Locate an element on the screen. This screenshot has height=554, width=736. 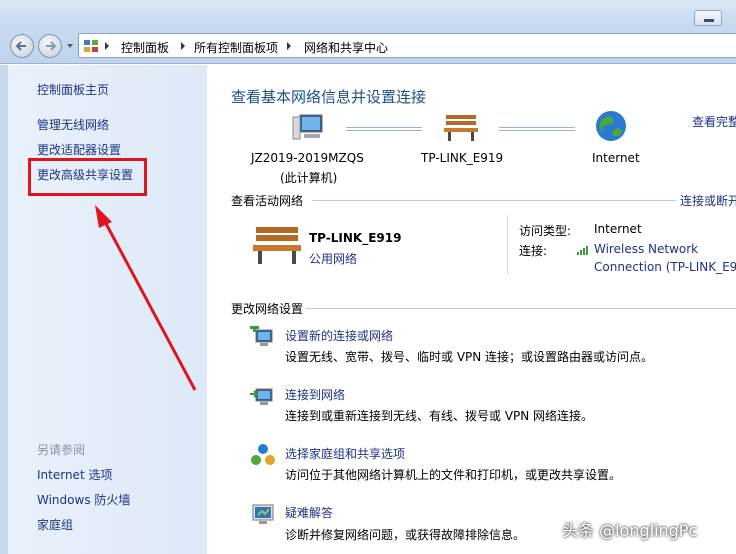
task-connect-network-desc: 连接到或重新连接到无线、有线、拨号或 VPN 网络连接。 is located at coordinates (439, 416).